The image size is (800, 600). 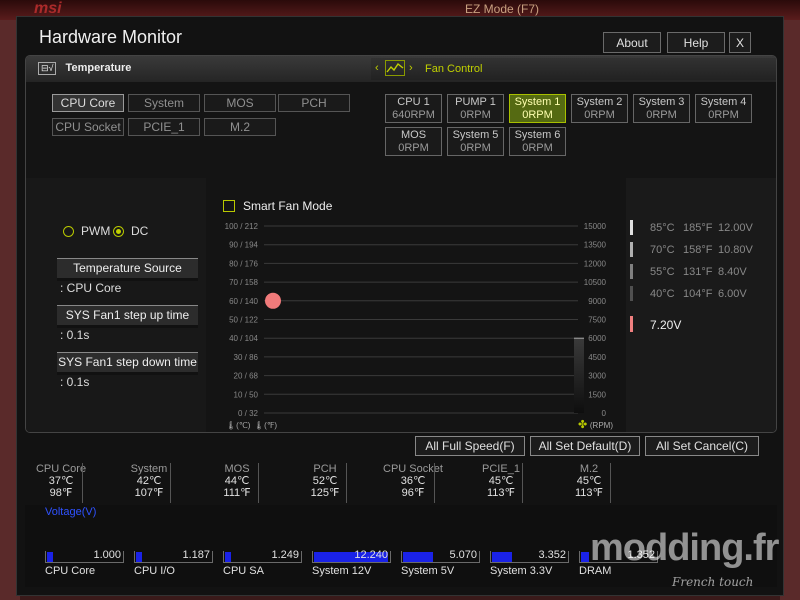 I want to click on y-right-tick: 12000, so click(x=595, y=263).